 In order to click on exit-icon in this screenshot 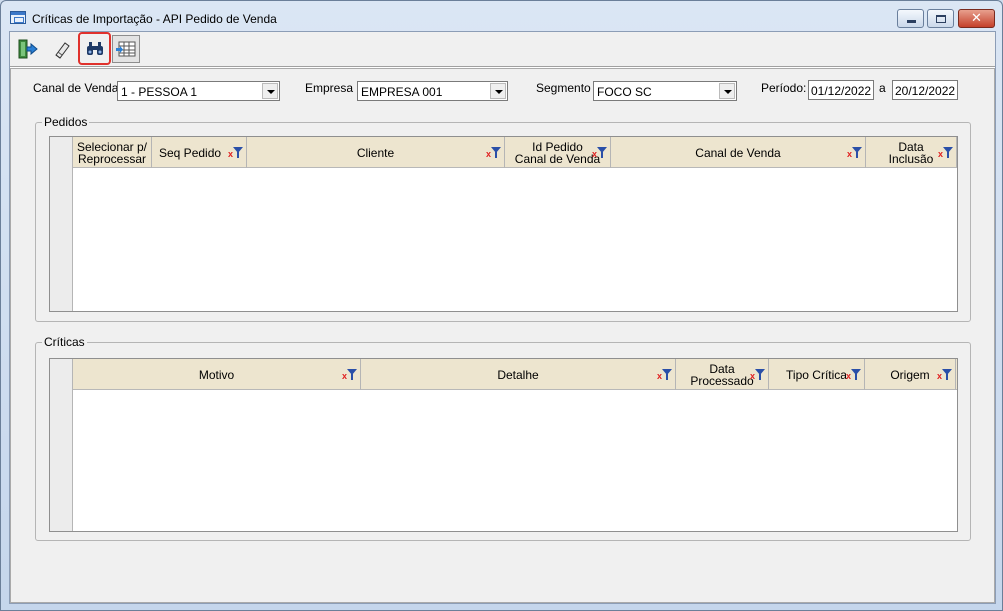, I will do `click(28, 49)`.